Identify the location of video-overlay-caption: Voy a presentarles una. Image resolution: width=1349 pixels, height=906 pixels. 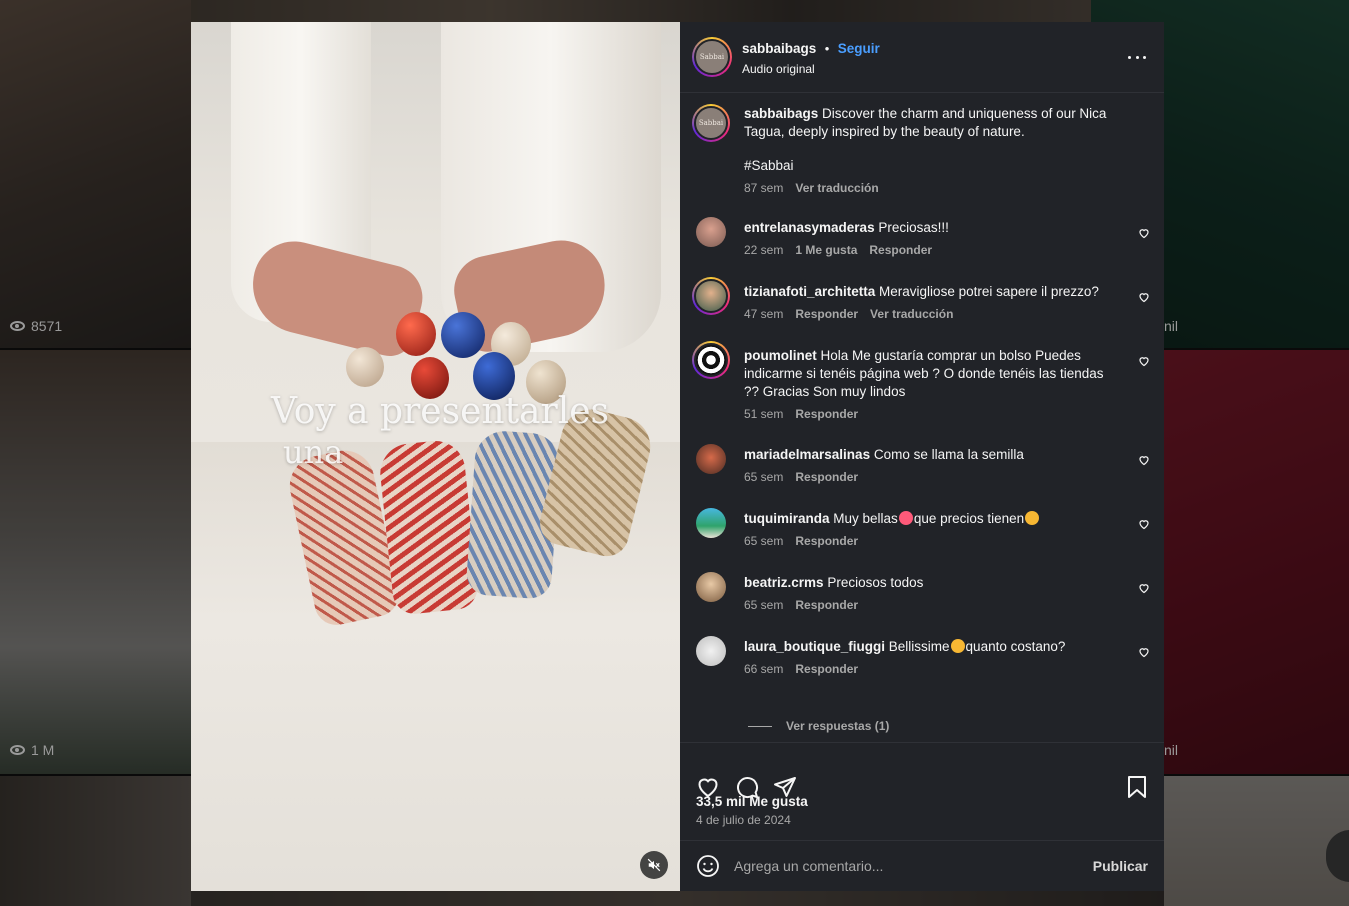
(440, 432).